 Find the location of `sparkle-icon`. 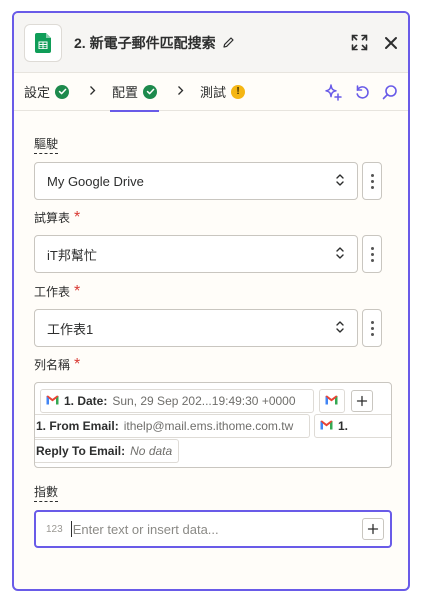

sparkle-icon is located at coordinates (333, 92).